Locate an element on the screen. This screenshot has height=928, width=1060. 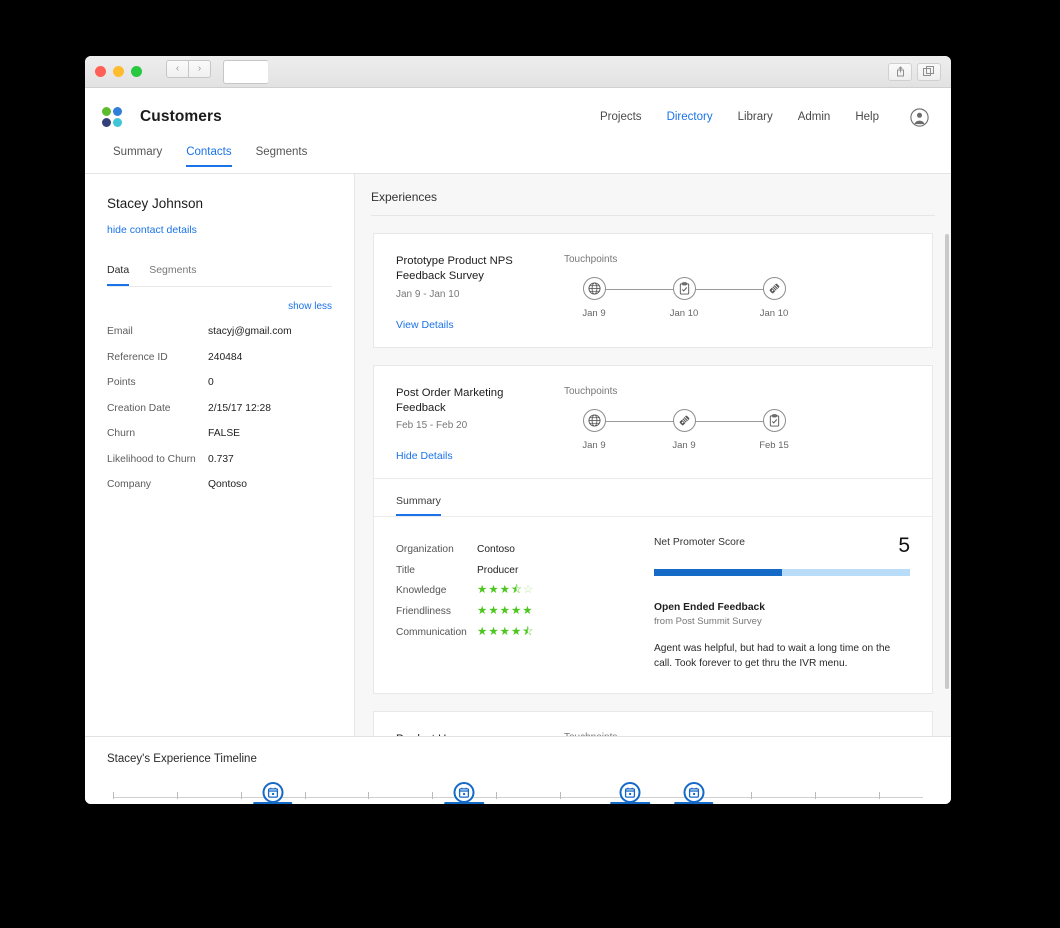
experience-title: Prototype Product NPS Feedback Survey is located at coordinates (454, 269).